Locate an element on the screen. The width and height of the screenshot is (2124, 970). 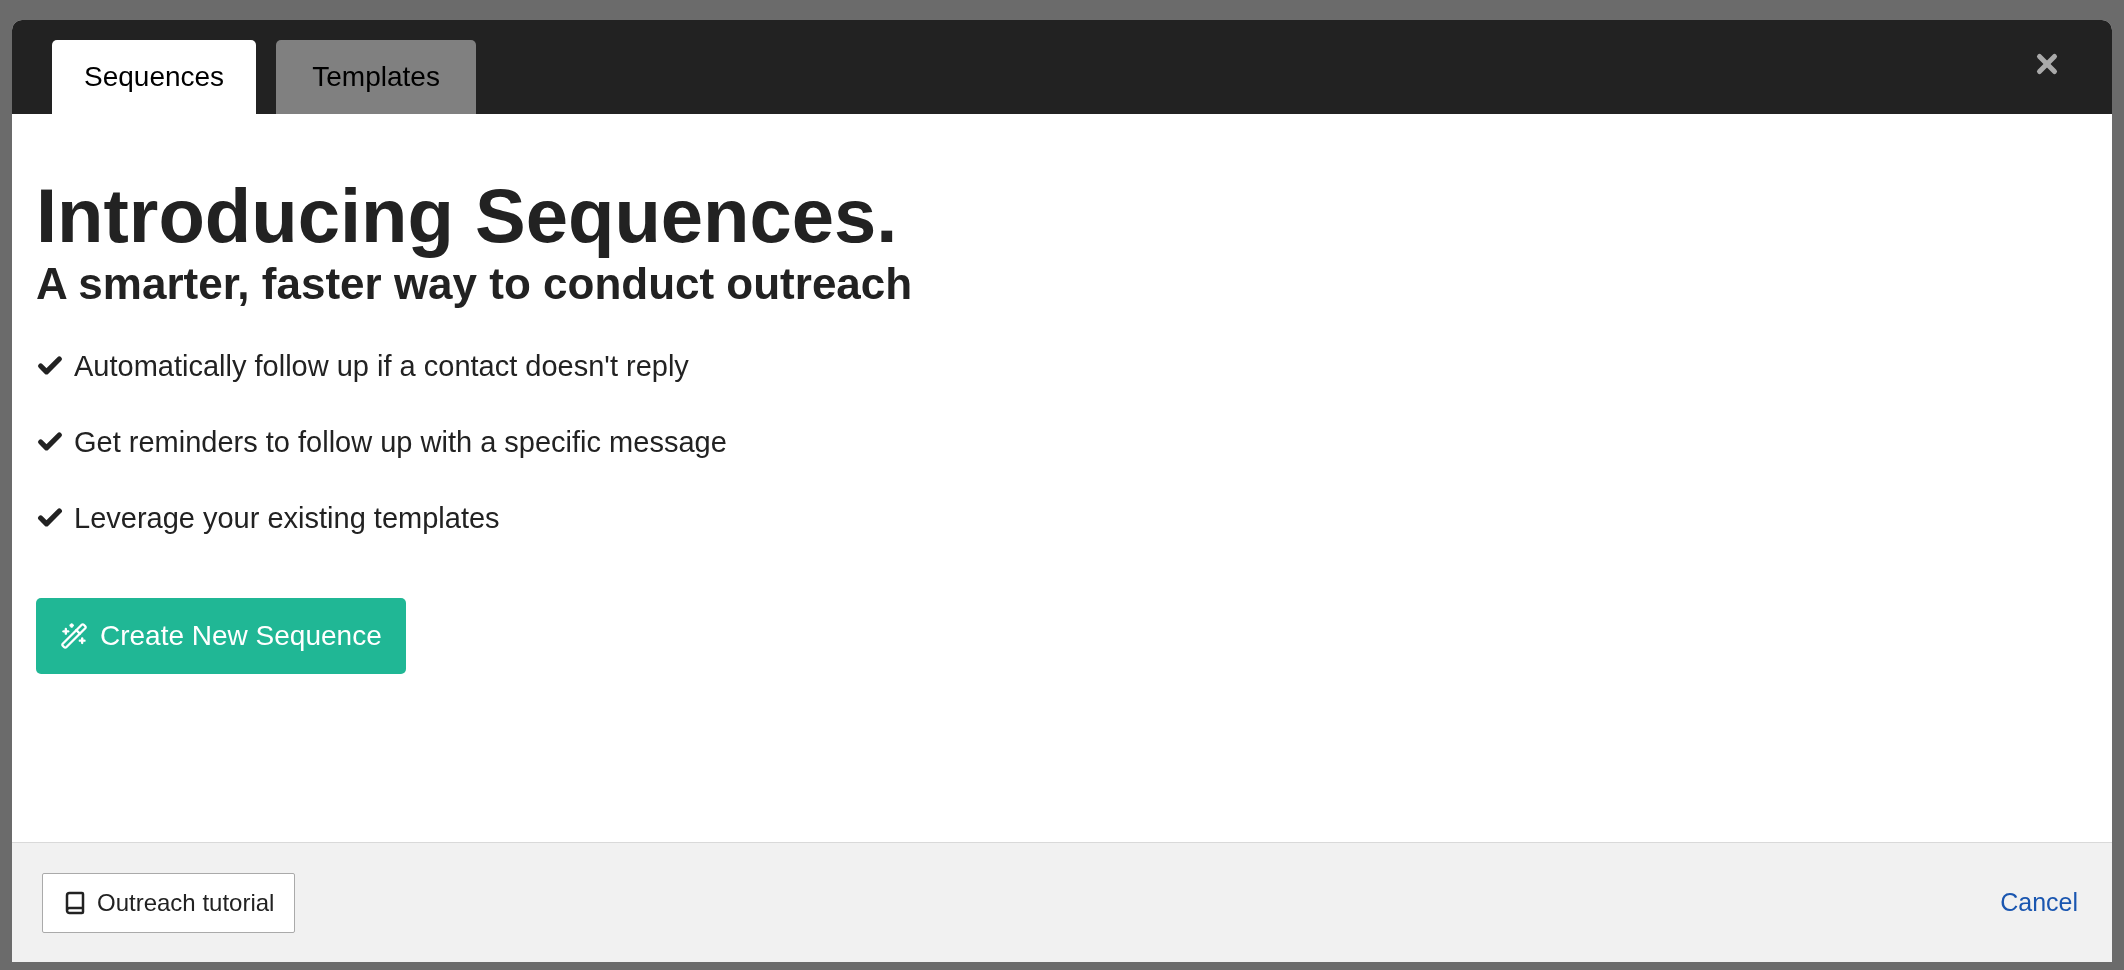
book-icon is located at coordinates (75, 902).